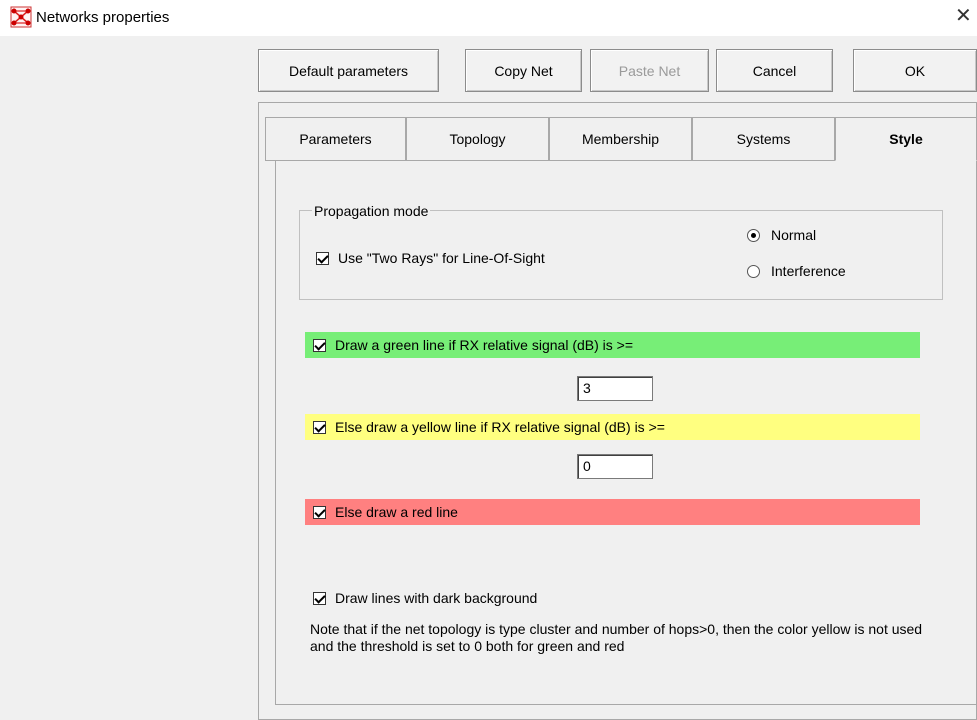  I want to click on tab-parameters: Parameters, so click(335, 139).